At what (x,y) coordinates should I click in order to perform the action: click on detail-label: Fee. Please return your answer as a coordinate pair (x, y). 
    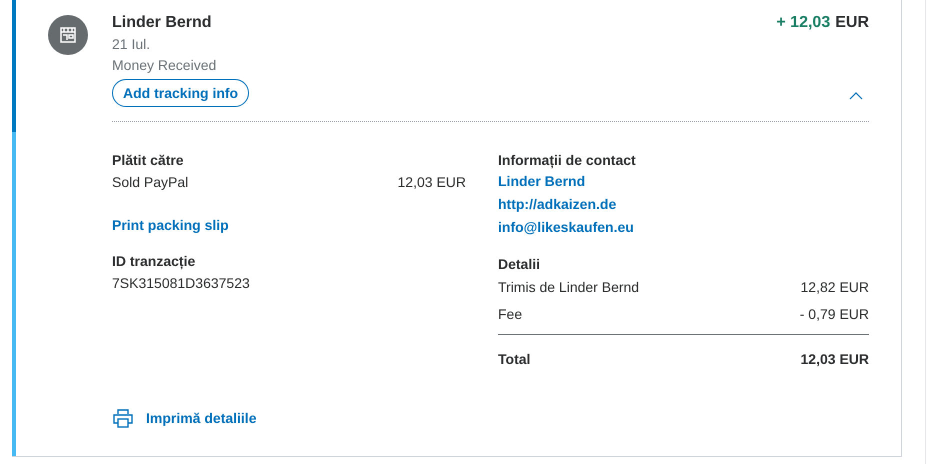
    Looking at the image, I should click on (510, 314).